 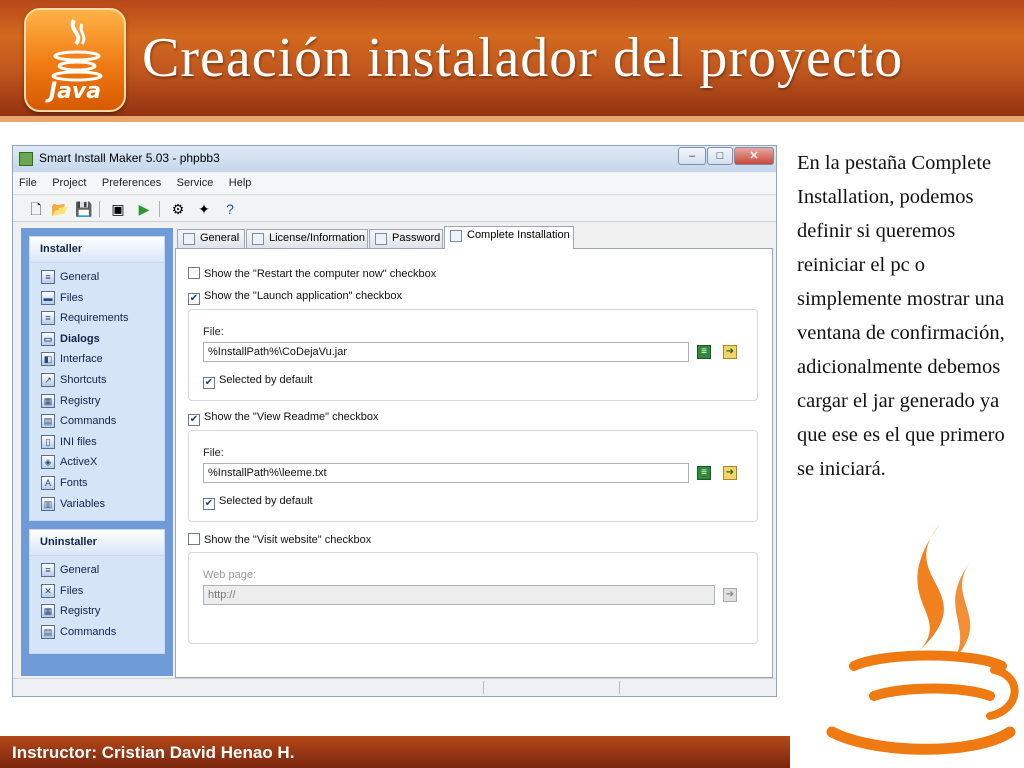 What do you see at coordinates (692, 156) in the screenshot?
I see `minimize-button: –` at bounding box center [692, 156].